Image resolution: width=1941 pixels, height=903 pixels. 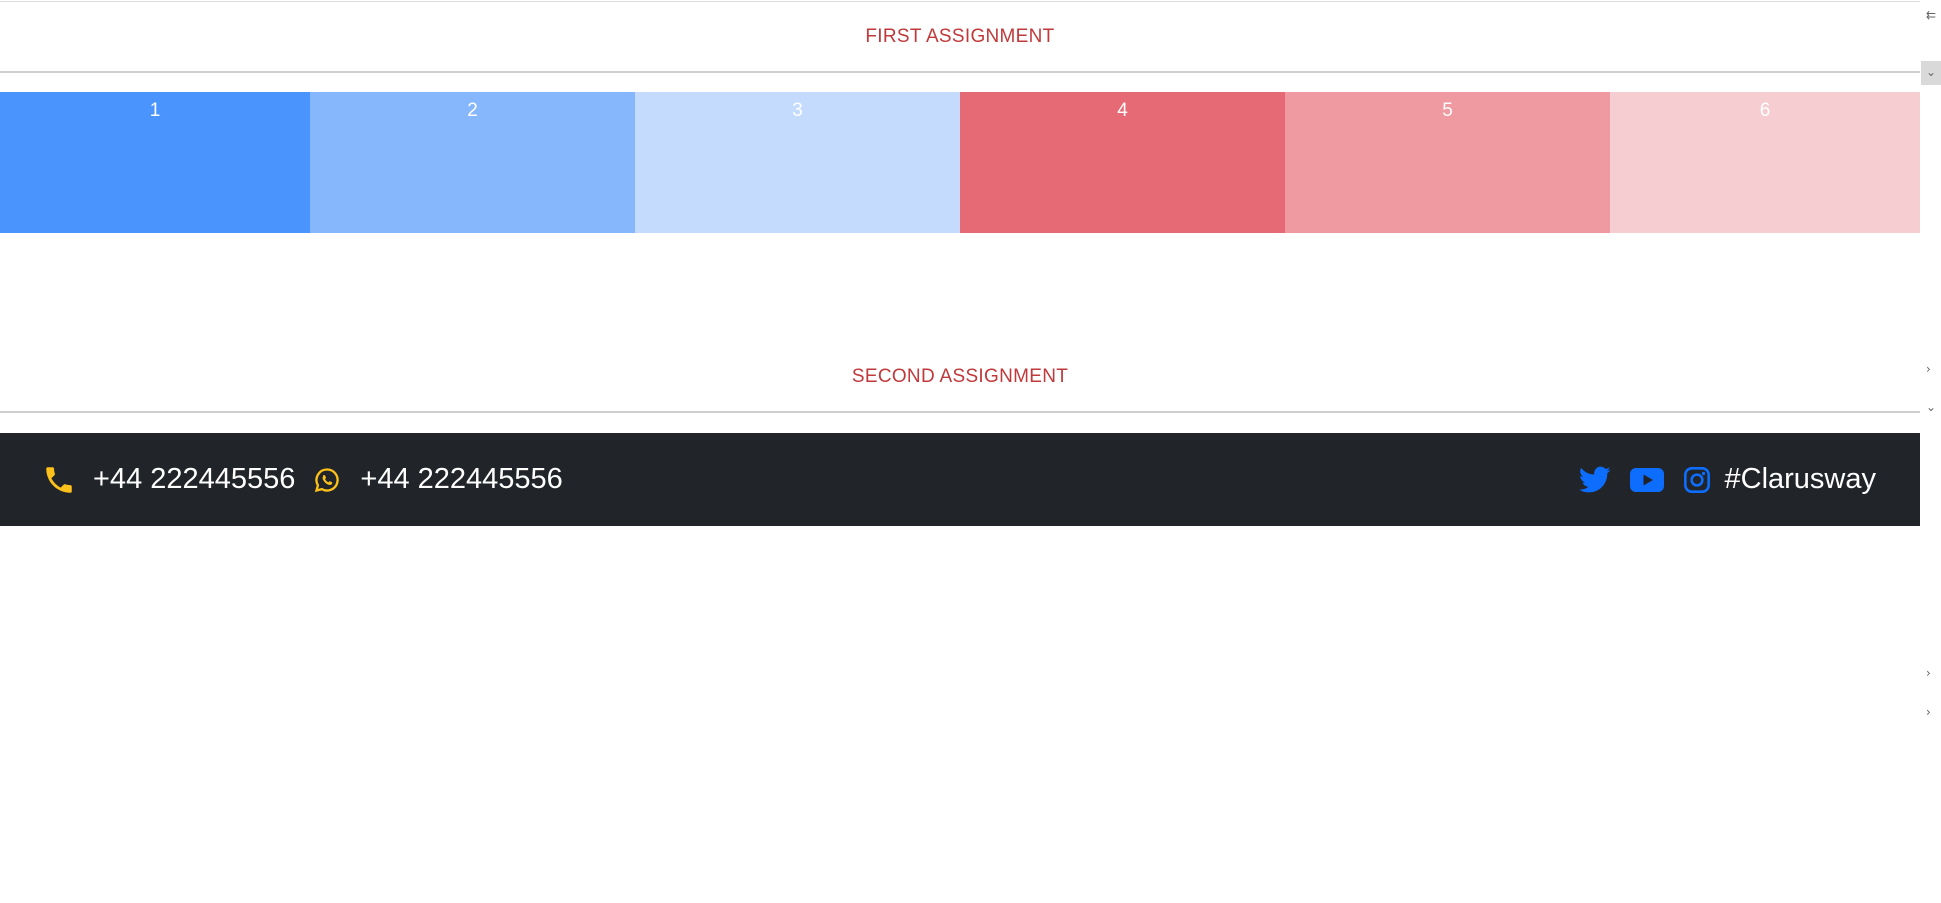 What do you see at coordinates (194, 479) in the screenshot?
I see `phone-number: +44 222445556` at bounding box center [194, 479].